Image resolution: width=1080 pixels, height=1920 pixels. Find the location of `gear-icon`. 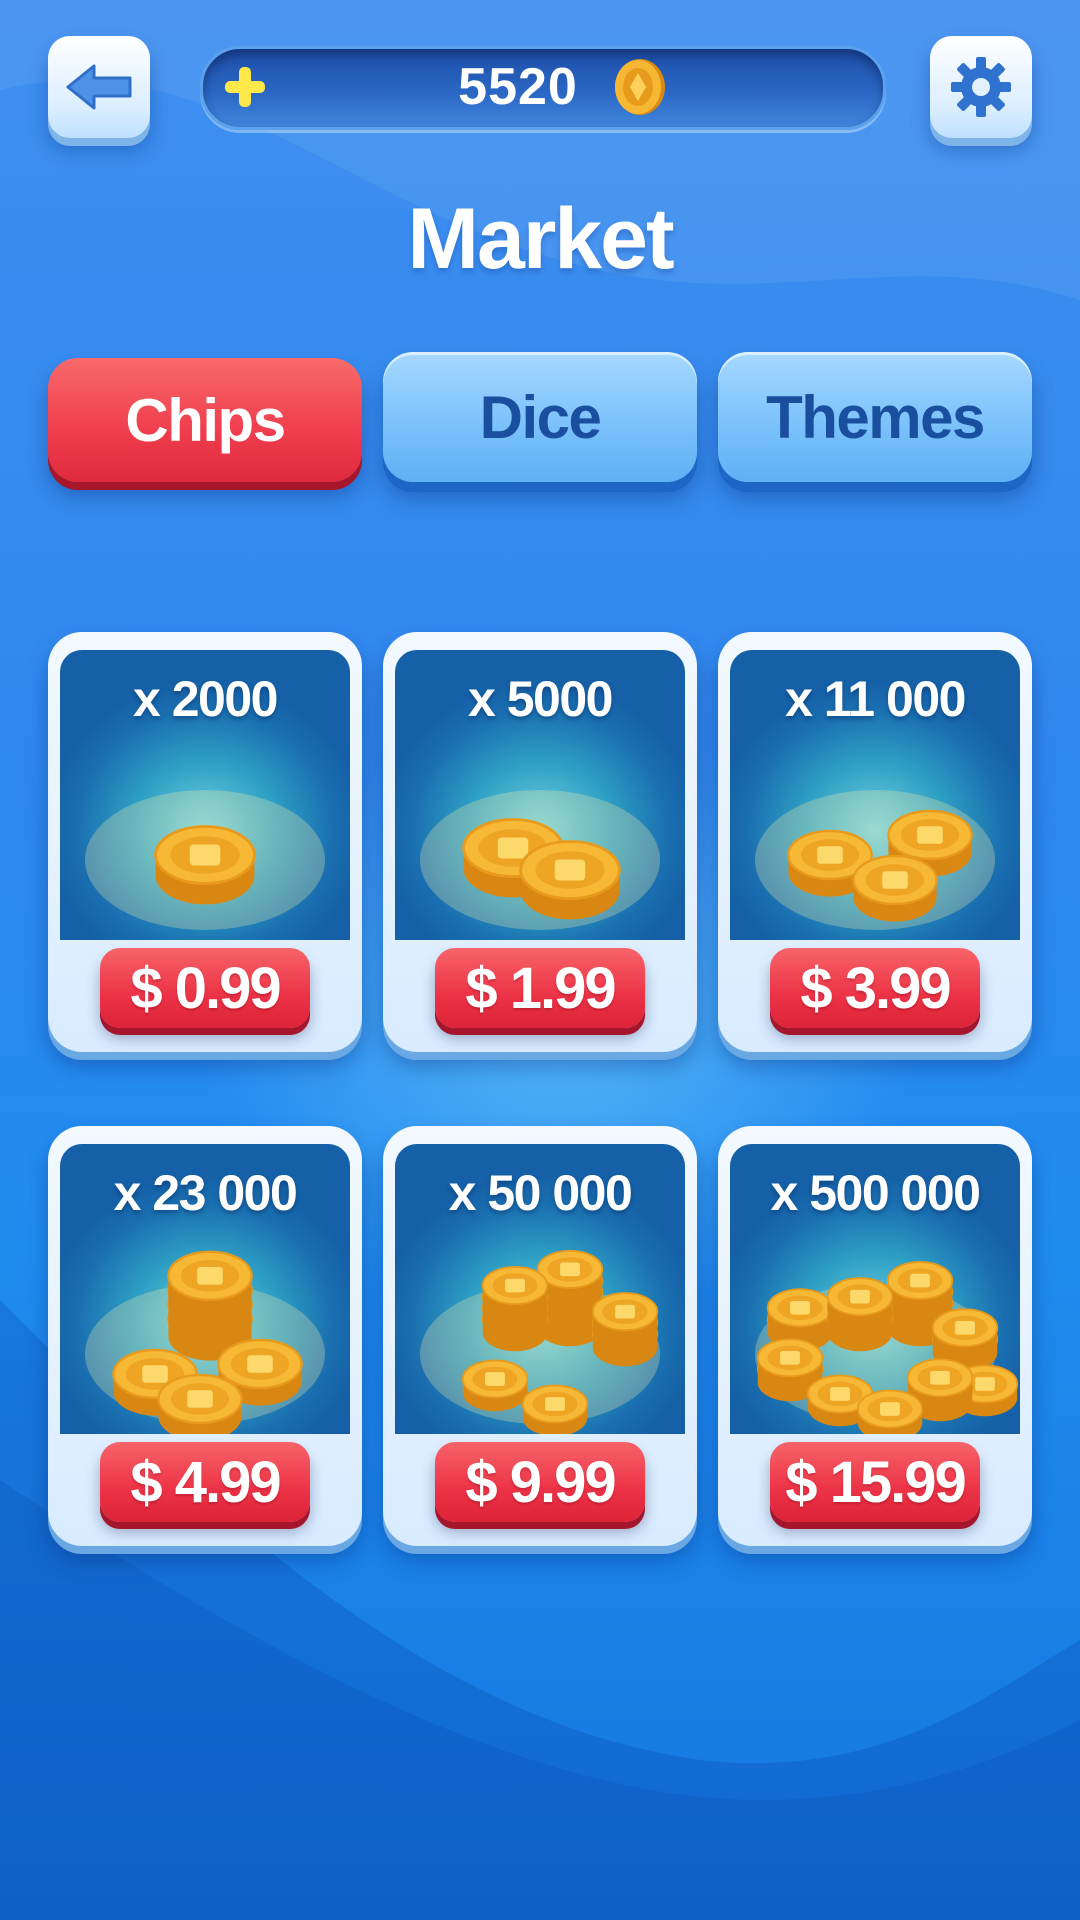

gear-icon is located at coordinates (981, 87).